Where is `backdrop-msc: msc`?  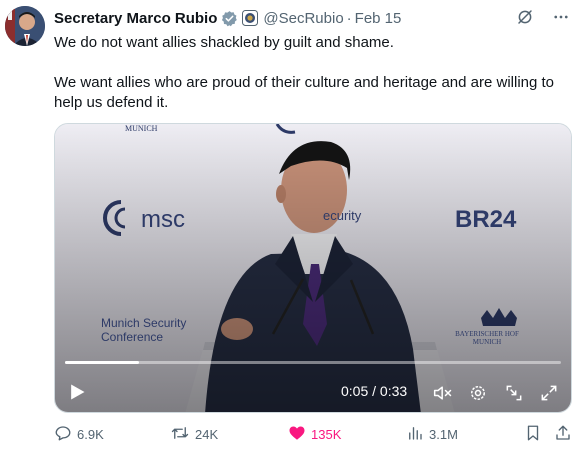
backdrop-msc: msc is located at coordinates (163, 219).